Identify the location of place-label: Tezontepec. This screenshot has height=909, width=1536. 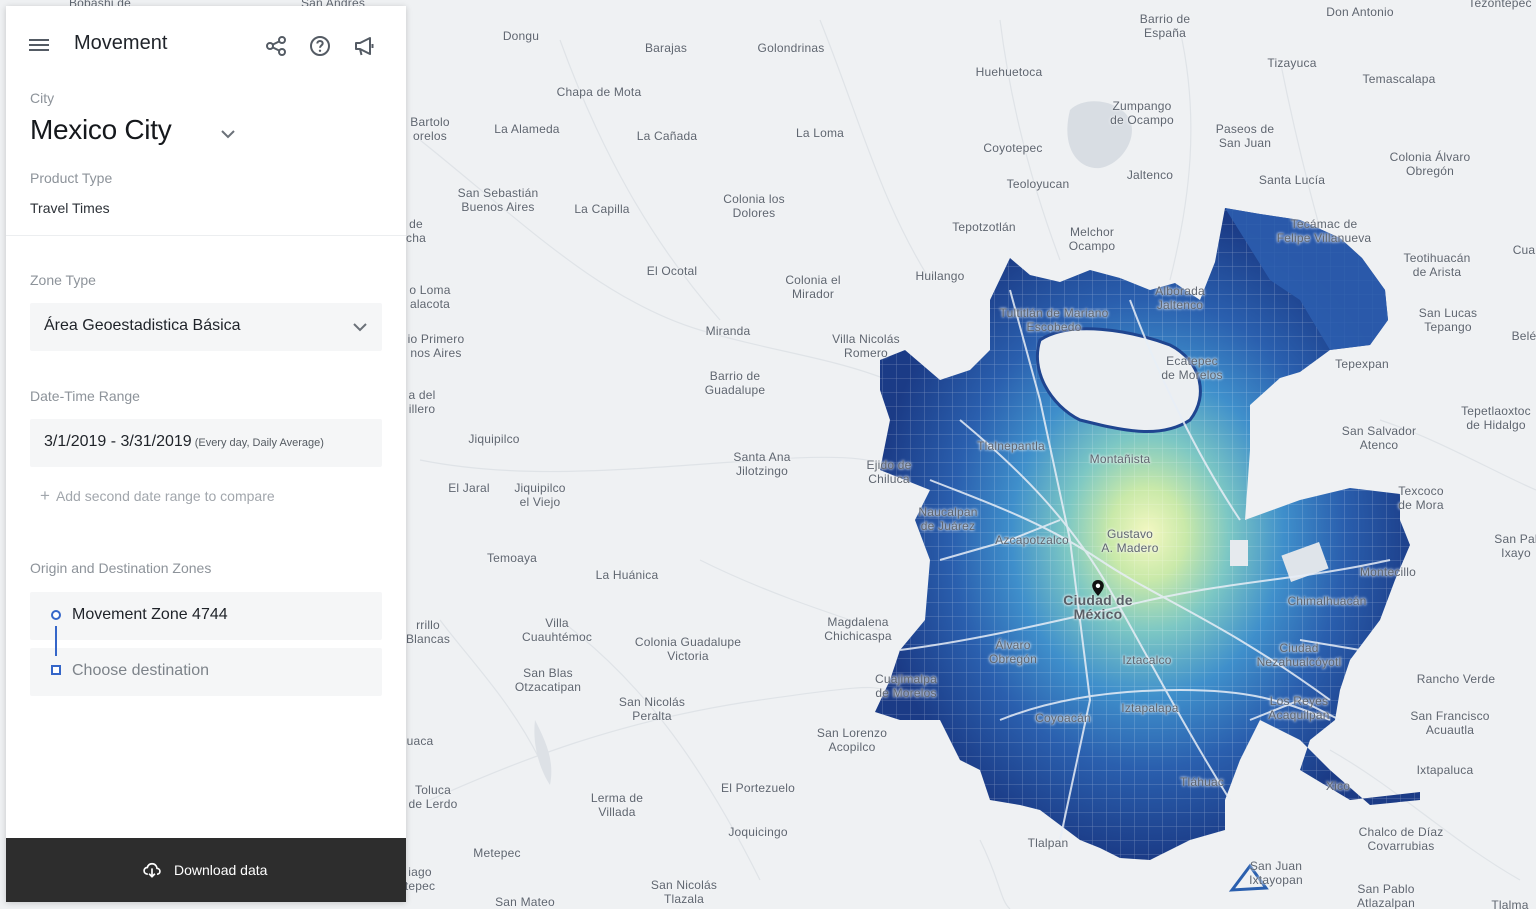
(1500, 5).